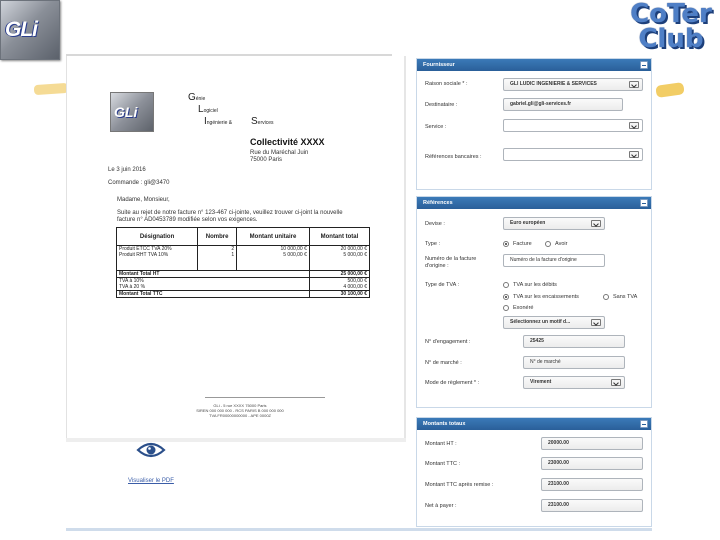 This screenshot has height=540, width=720. I want to click on view-pdf-link: Visualiser le PDF, so click(151, 481).